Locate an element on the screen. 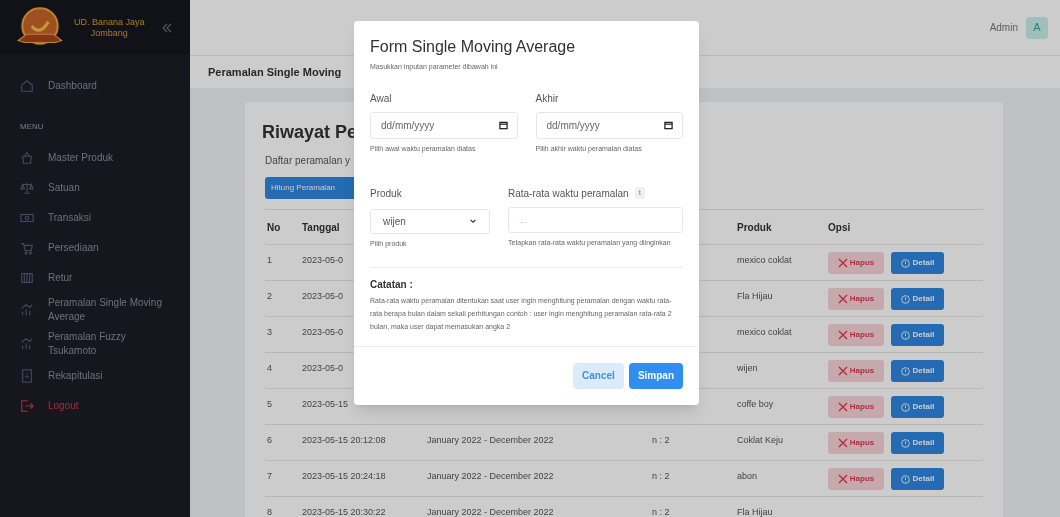 This screenshot has width=1060, height=517. table-cell-text: 2 is located at coordinates (269, 296).